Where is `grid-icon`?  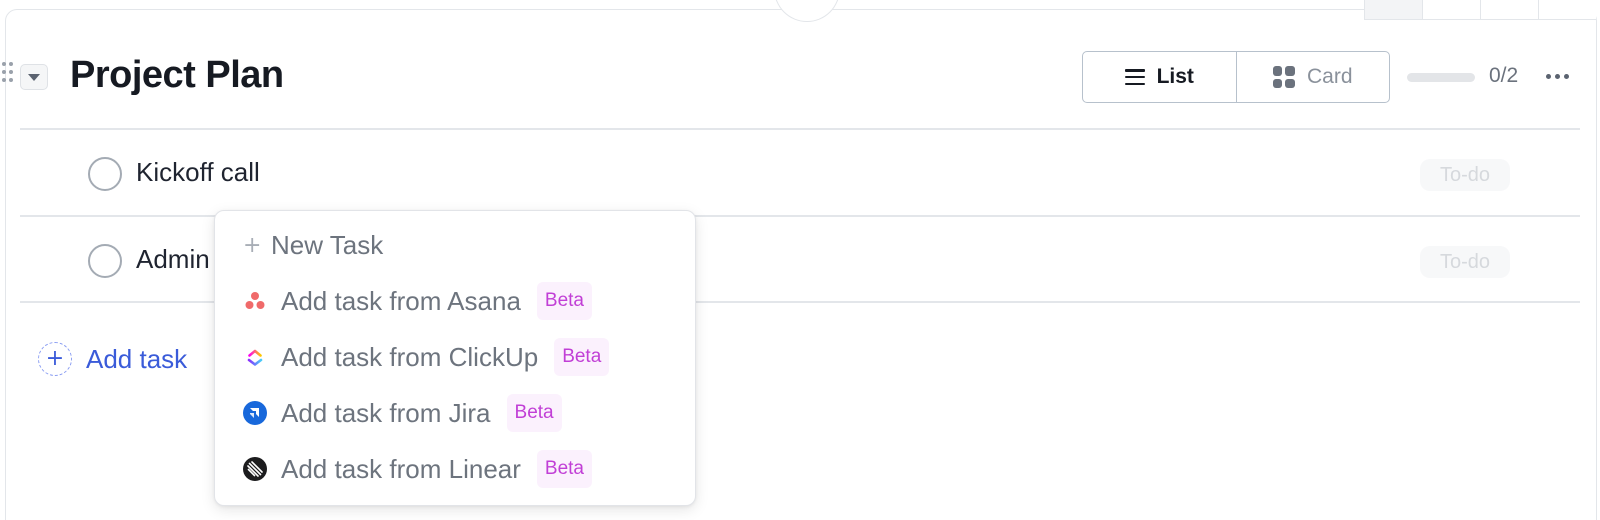 grid-icon is located at coordinates (1283, 77).